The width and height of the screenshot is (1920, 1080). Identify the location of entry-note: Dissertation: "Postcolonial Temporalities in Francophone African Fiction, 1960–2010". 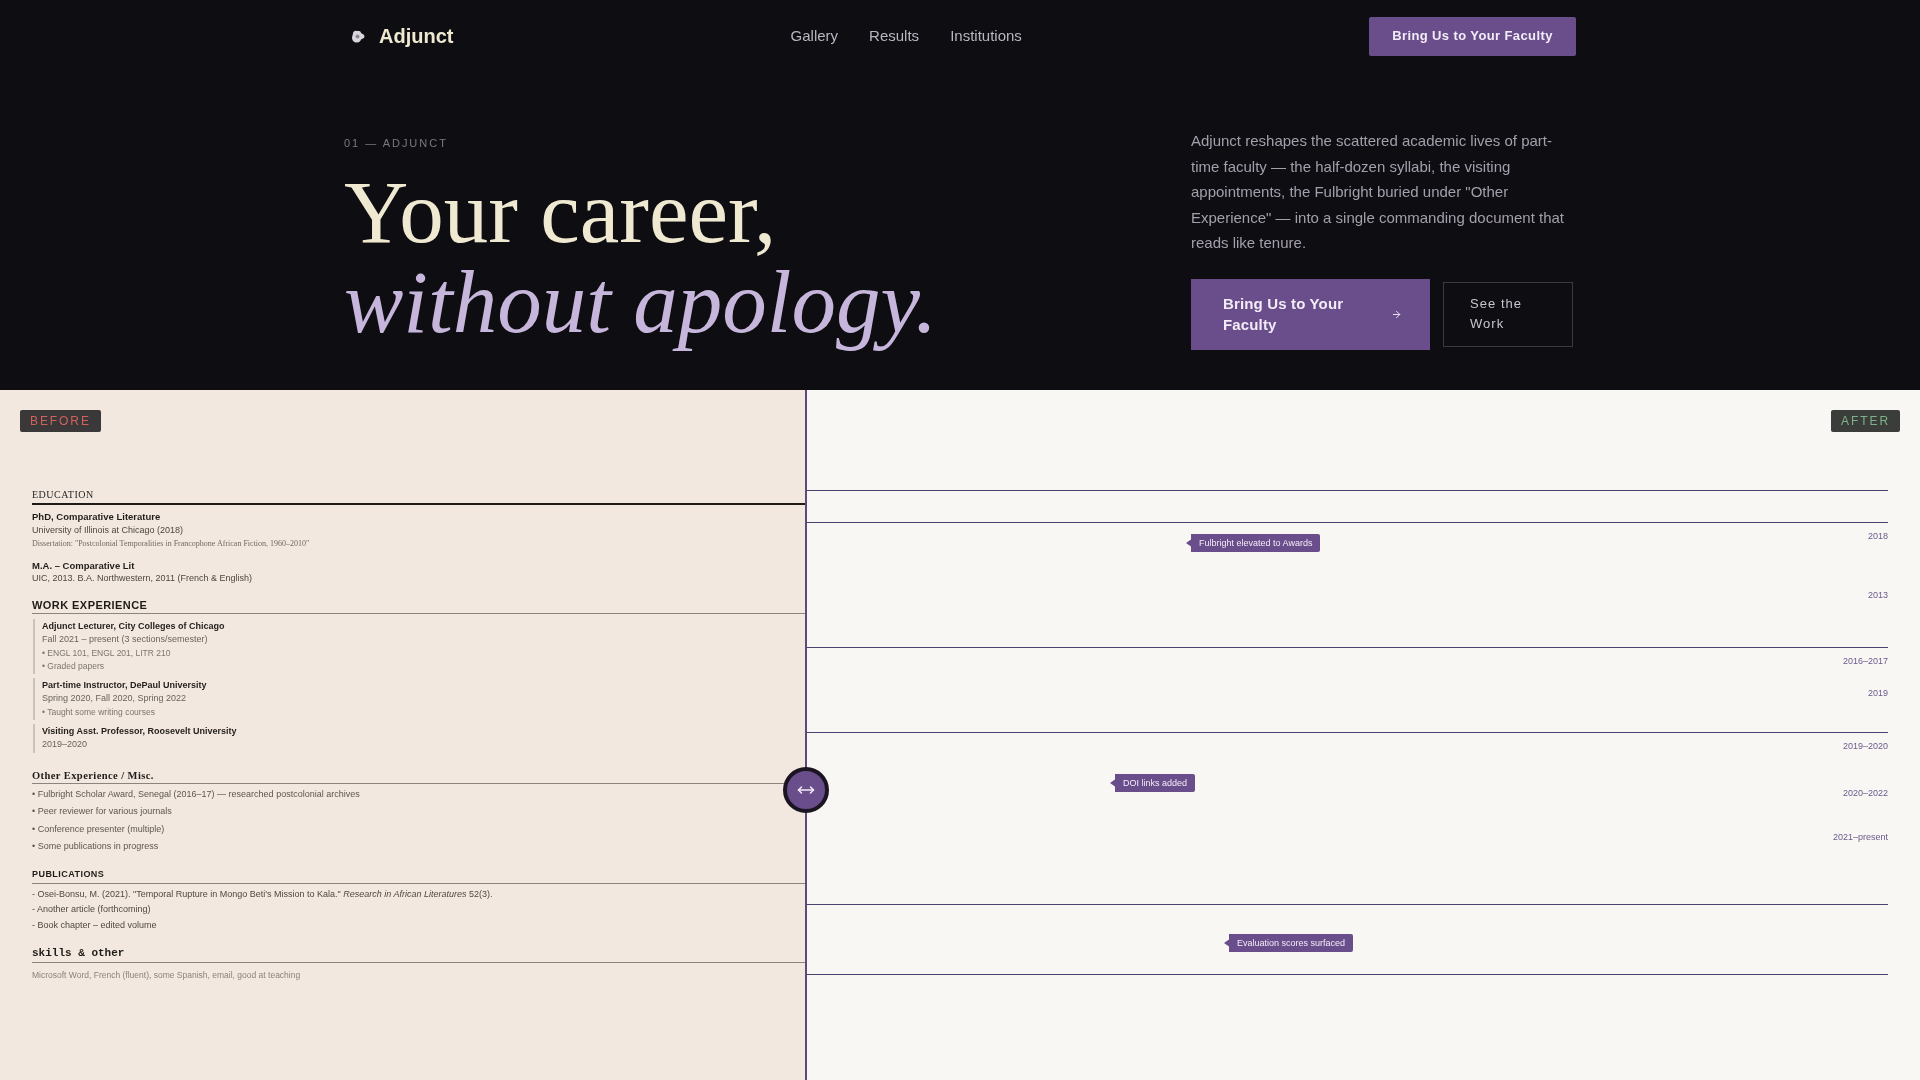
(171, 544).